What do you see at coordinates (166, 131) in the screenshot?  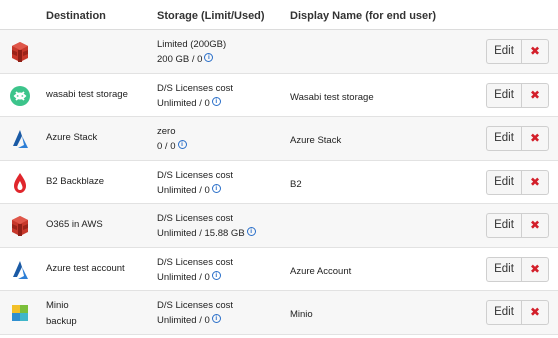 I see `storage-type: zero` at bounding box center [166, 131].